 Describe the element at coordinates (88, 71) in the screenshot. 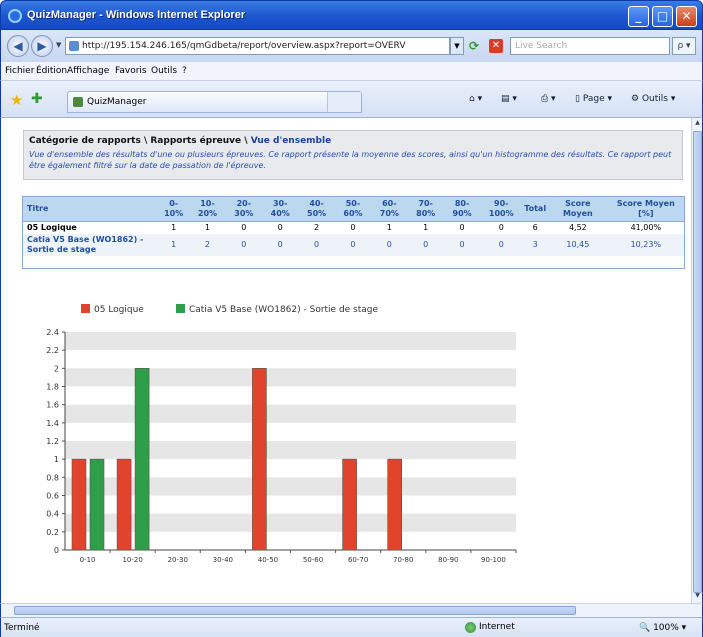

I see `menu-item-affichage: Affichage` at that location.